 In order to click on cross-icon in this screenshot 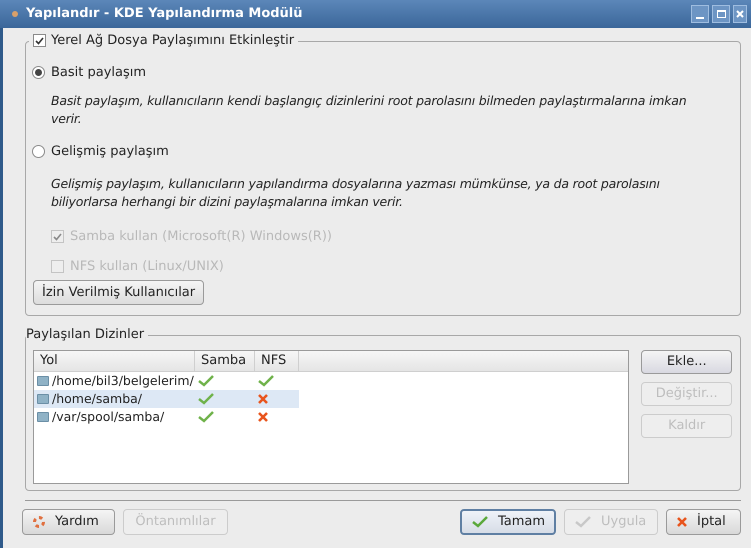, I will do `click(682, 522)`.